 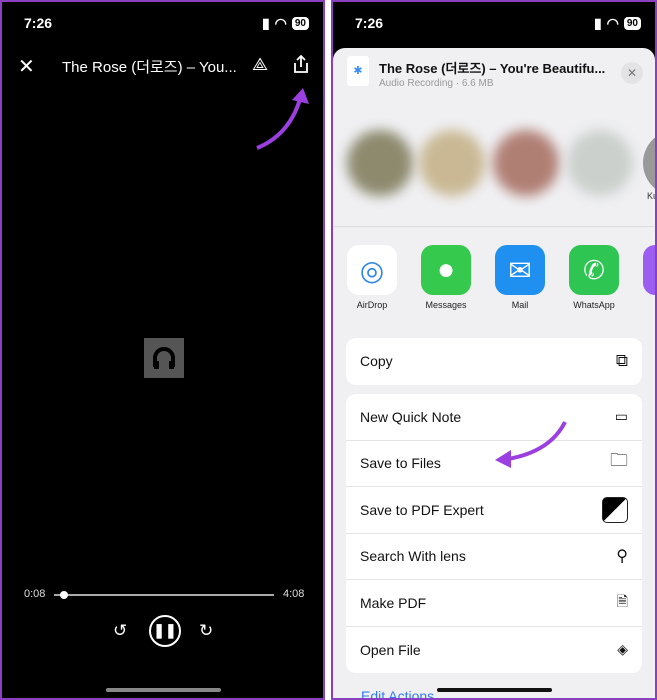 What do you see at coordinates (446, 270) in the screenshot?
I see `messages-icon: ●` at bounding box center [446, 270].